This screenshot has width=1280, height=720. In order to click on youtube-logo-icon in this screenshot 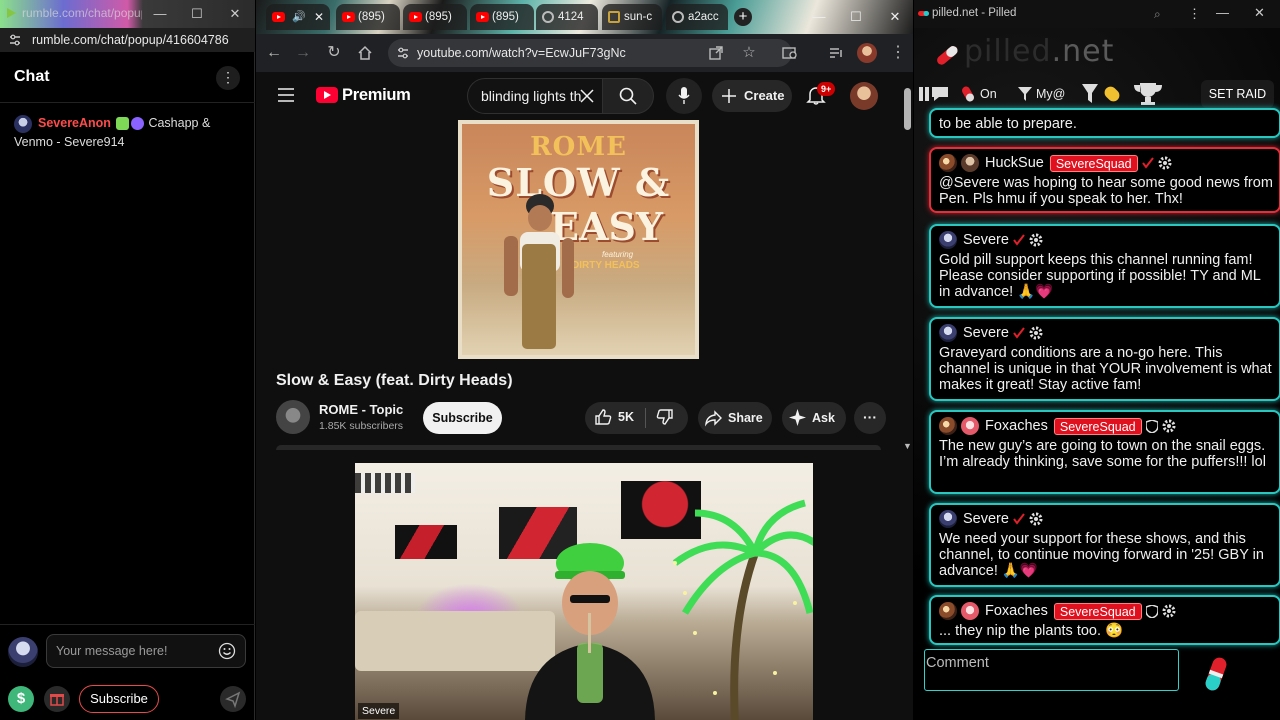, I will do `click(327, 95)`.